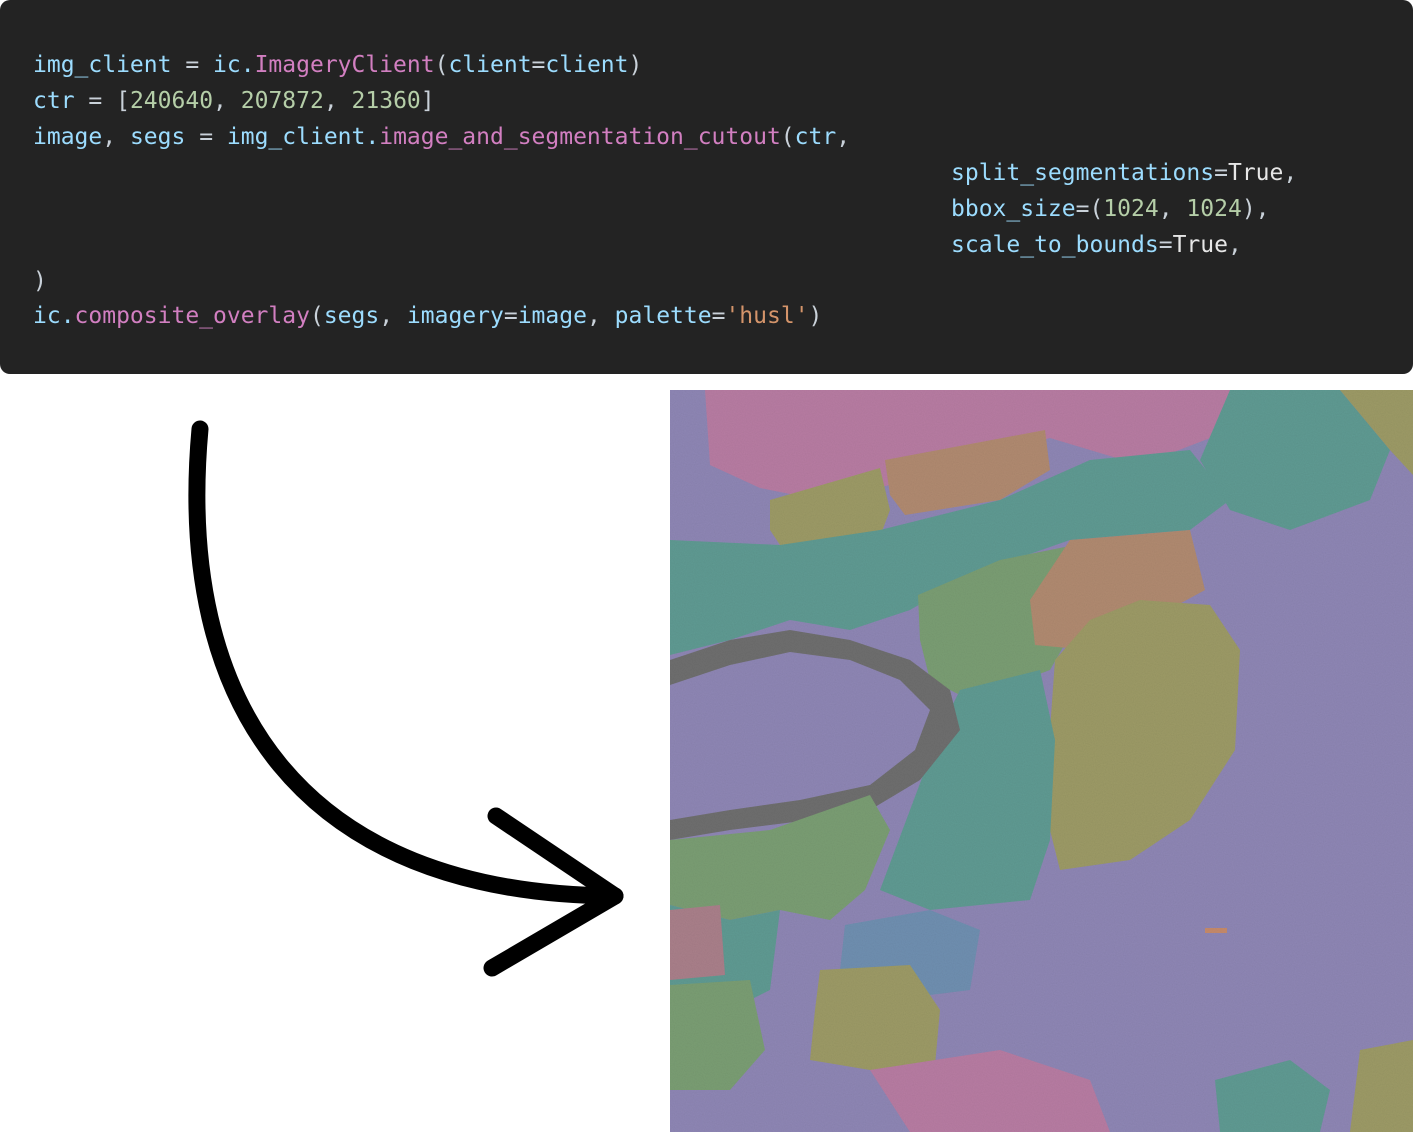 The width and height of the screenshot is (1413, 1132). I want to click on code-line-4: split_segmentations=True,, so click(1124, 173).